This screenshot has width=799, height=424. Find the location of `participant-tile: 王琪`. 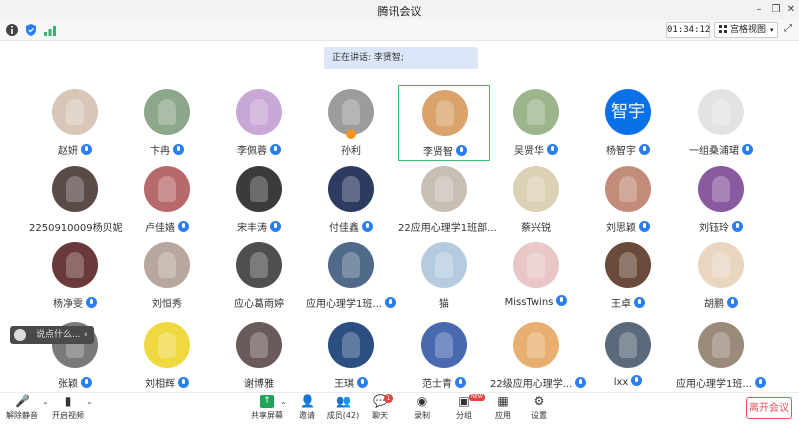

participant-tile: 王琪 is located at coordinates (351, 356).